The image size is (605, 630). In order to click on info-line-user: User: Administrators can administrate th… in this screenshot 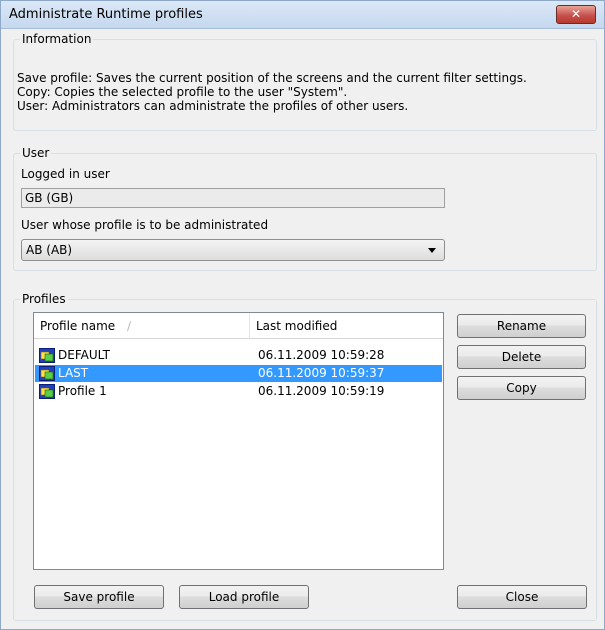, I will do `click(213, 106)`.